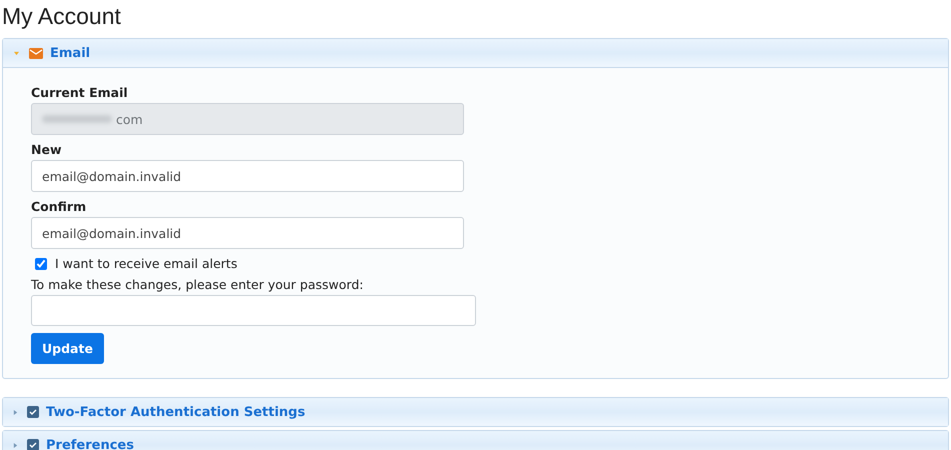 The height and width of the screenshot is (450, 951). I want to click on update-button: Update, so click(67, 348).